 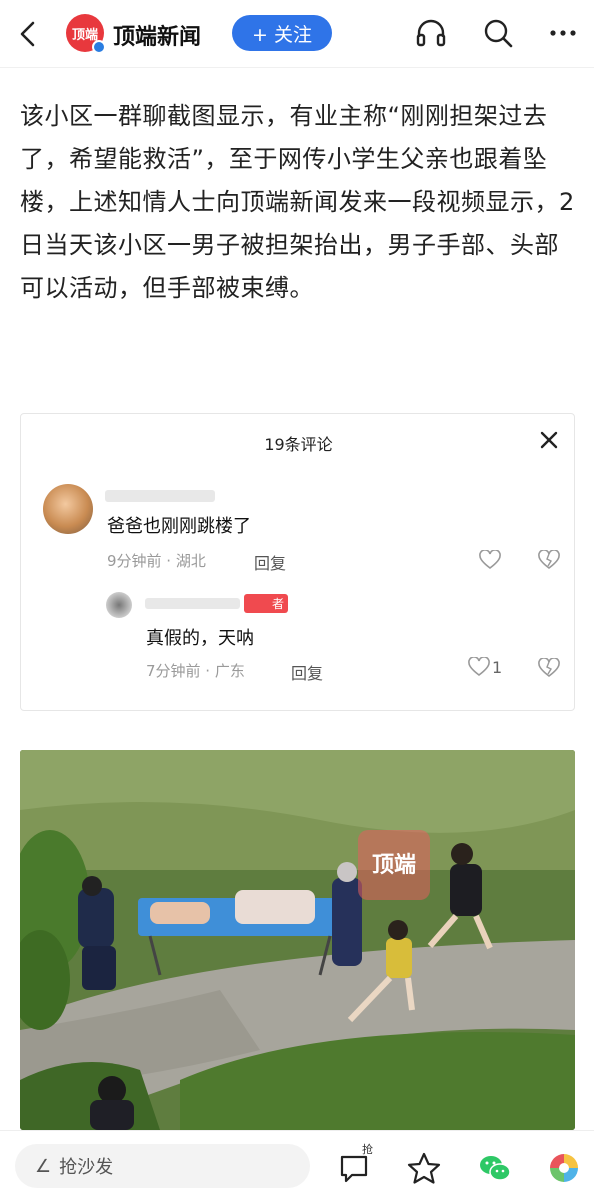 I want to click on author-badge: 者, so click(x=266, y=603).